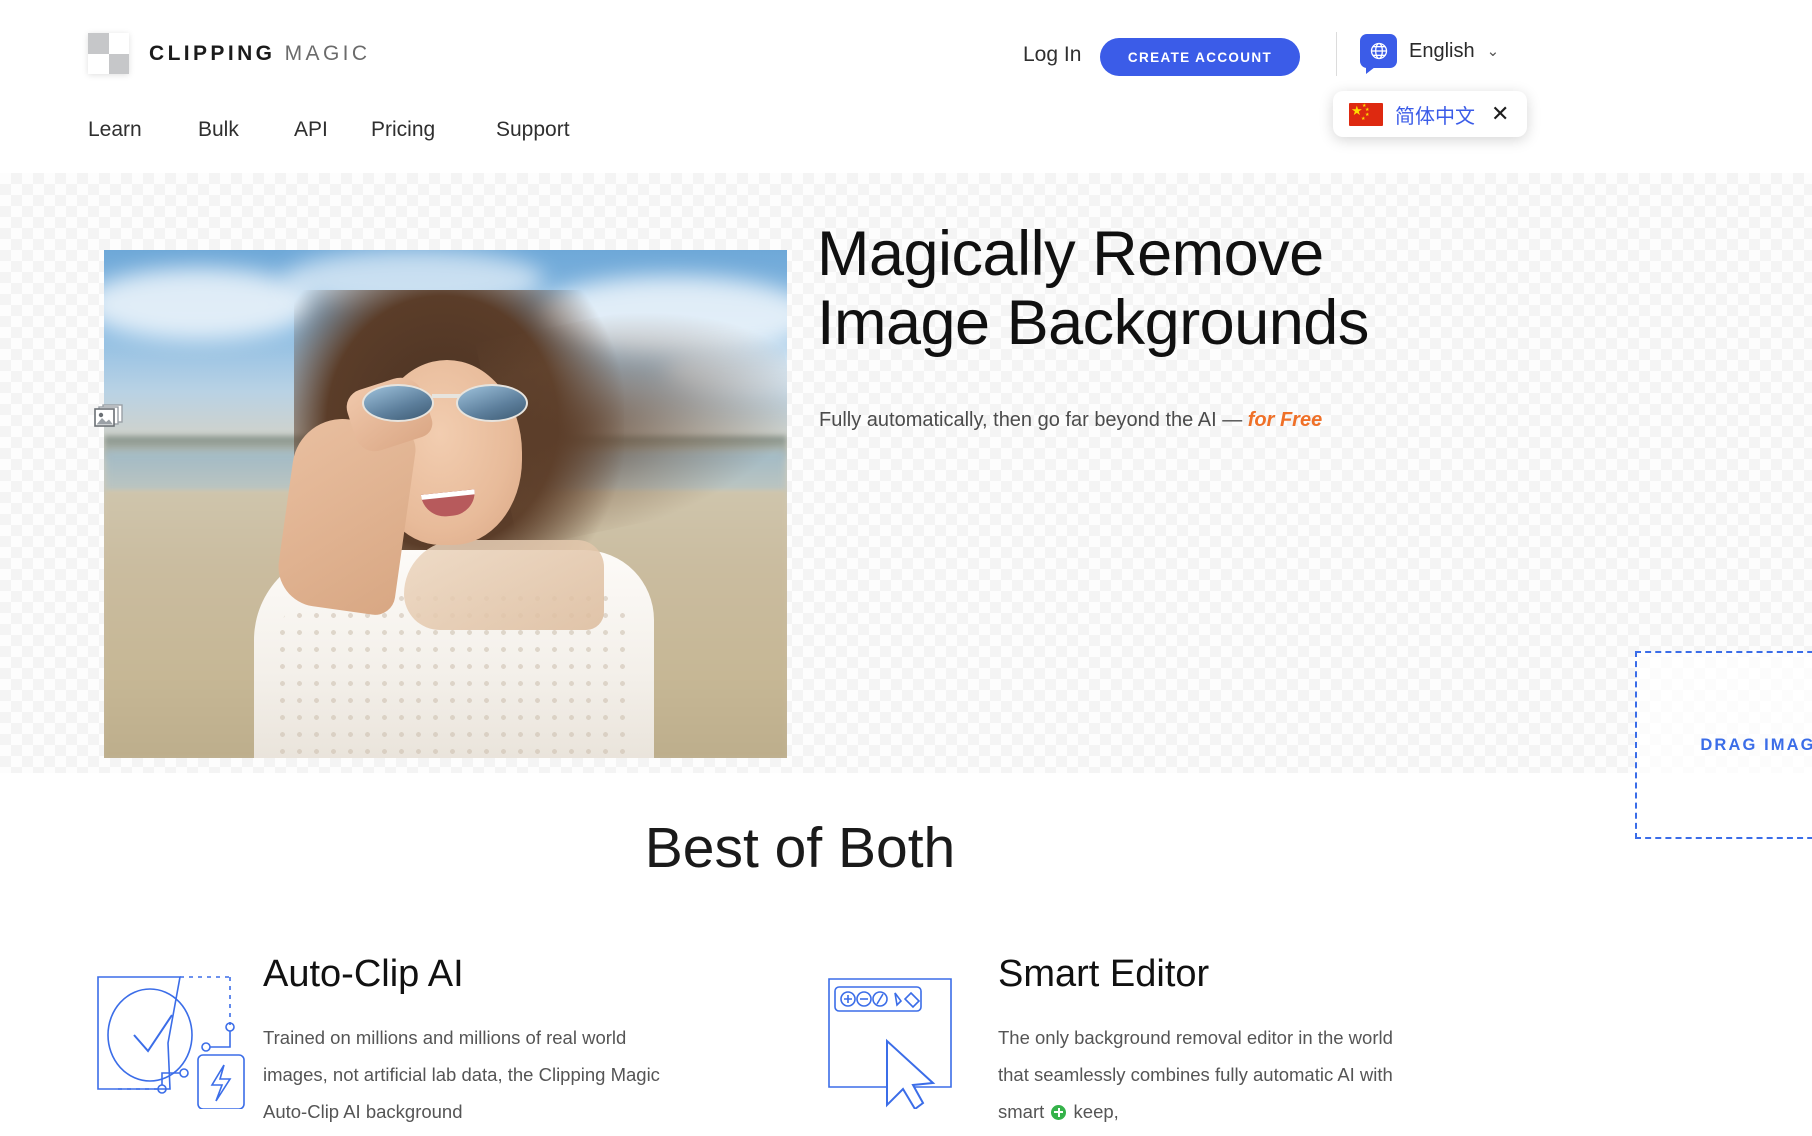 The width and height of the screenshot is (1812, 1136). Describe the element at coordinates (175, 1042) in the screenshot. I see `auto-clip-ai-icon` at that location.